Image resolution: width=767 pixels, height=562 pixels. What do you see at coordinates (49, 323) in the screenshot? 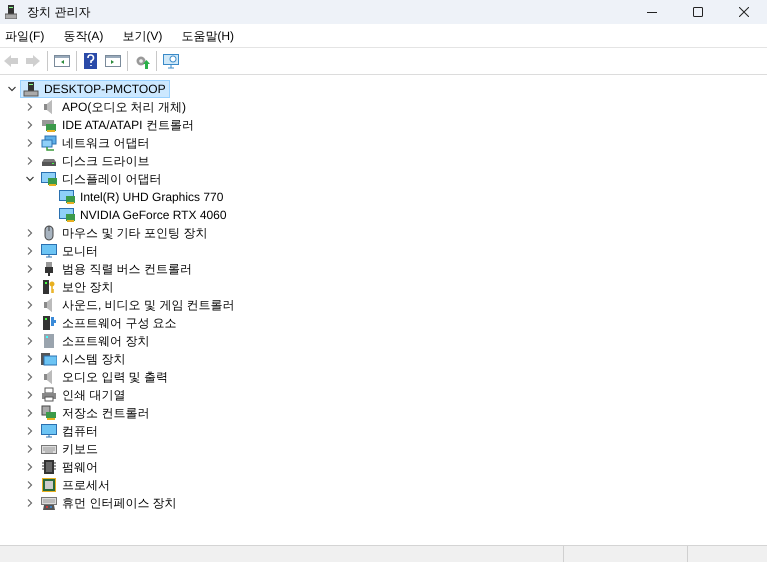
I see `software-component-icon` at bounding box center [49, 323].